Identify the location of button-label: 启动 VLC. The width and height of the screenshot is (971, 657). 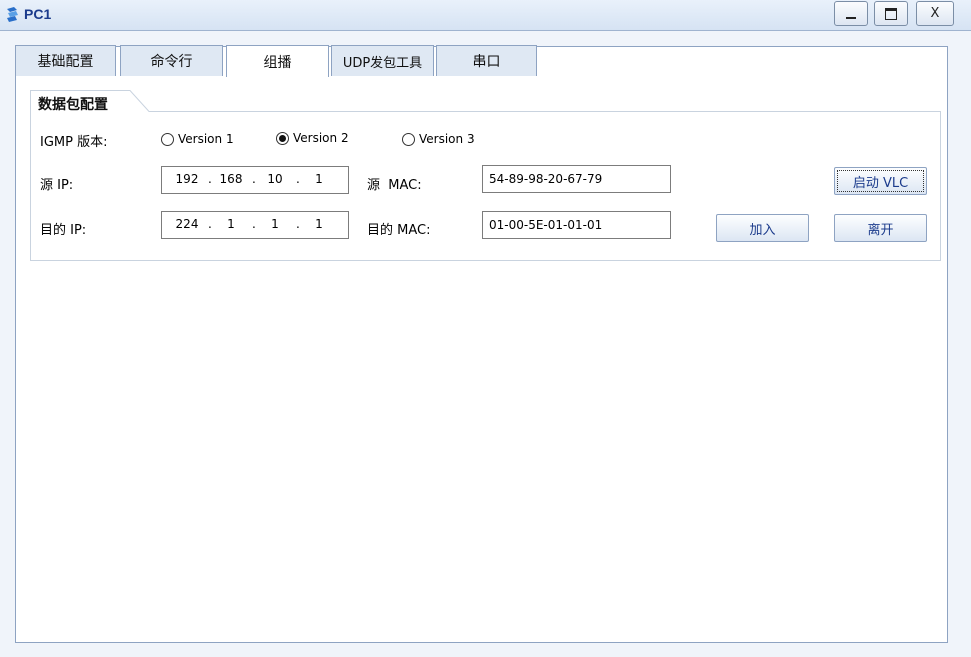
(880, 183).